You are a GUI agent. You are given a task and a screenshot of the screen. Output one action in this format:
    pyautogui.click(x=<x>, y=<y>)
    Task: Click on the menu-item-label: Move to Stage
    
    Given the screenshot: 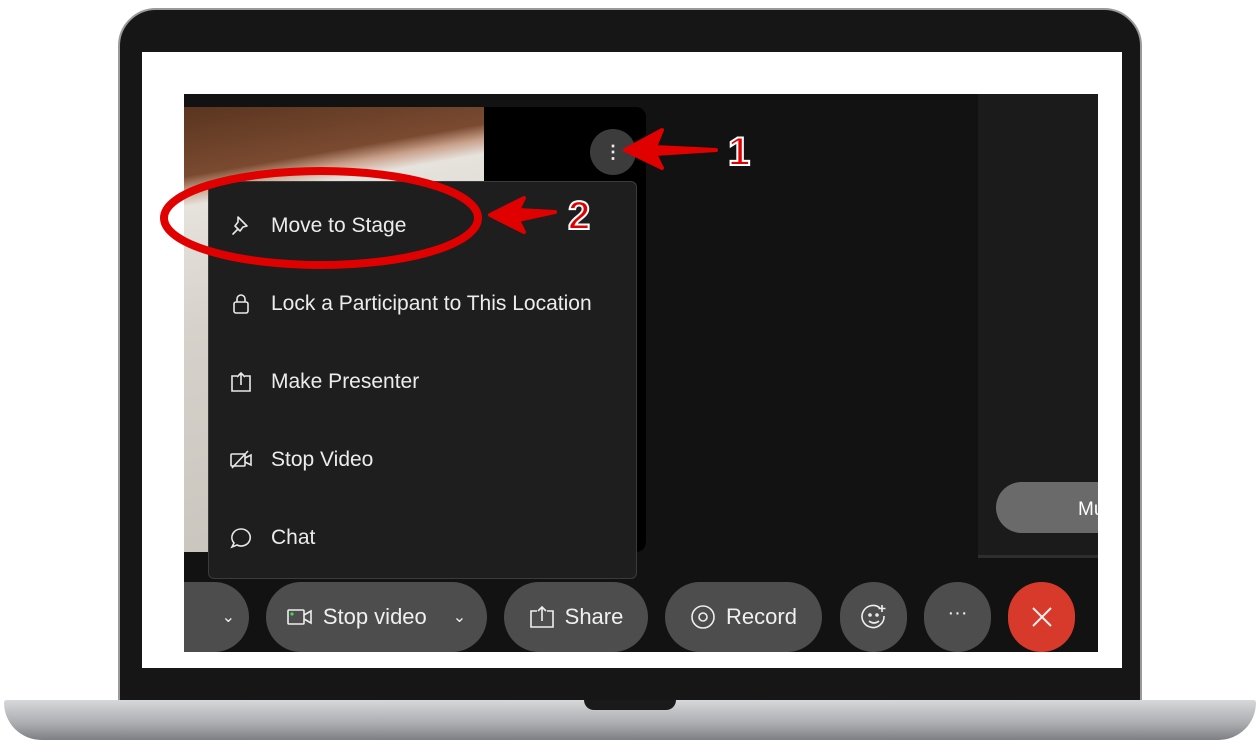 What is the action you would take?
    pyautogui.click(x=339, y=225)
    